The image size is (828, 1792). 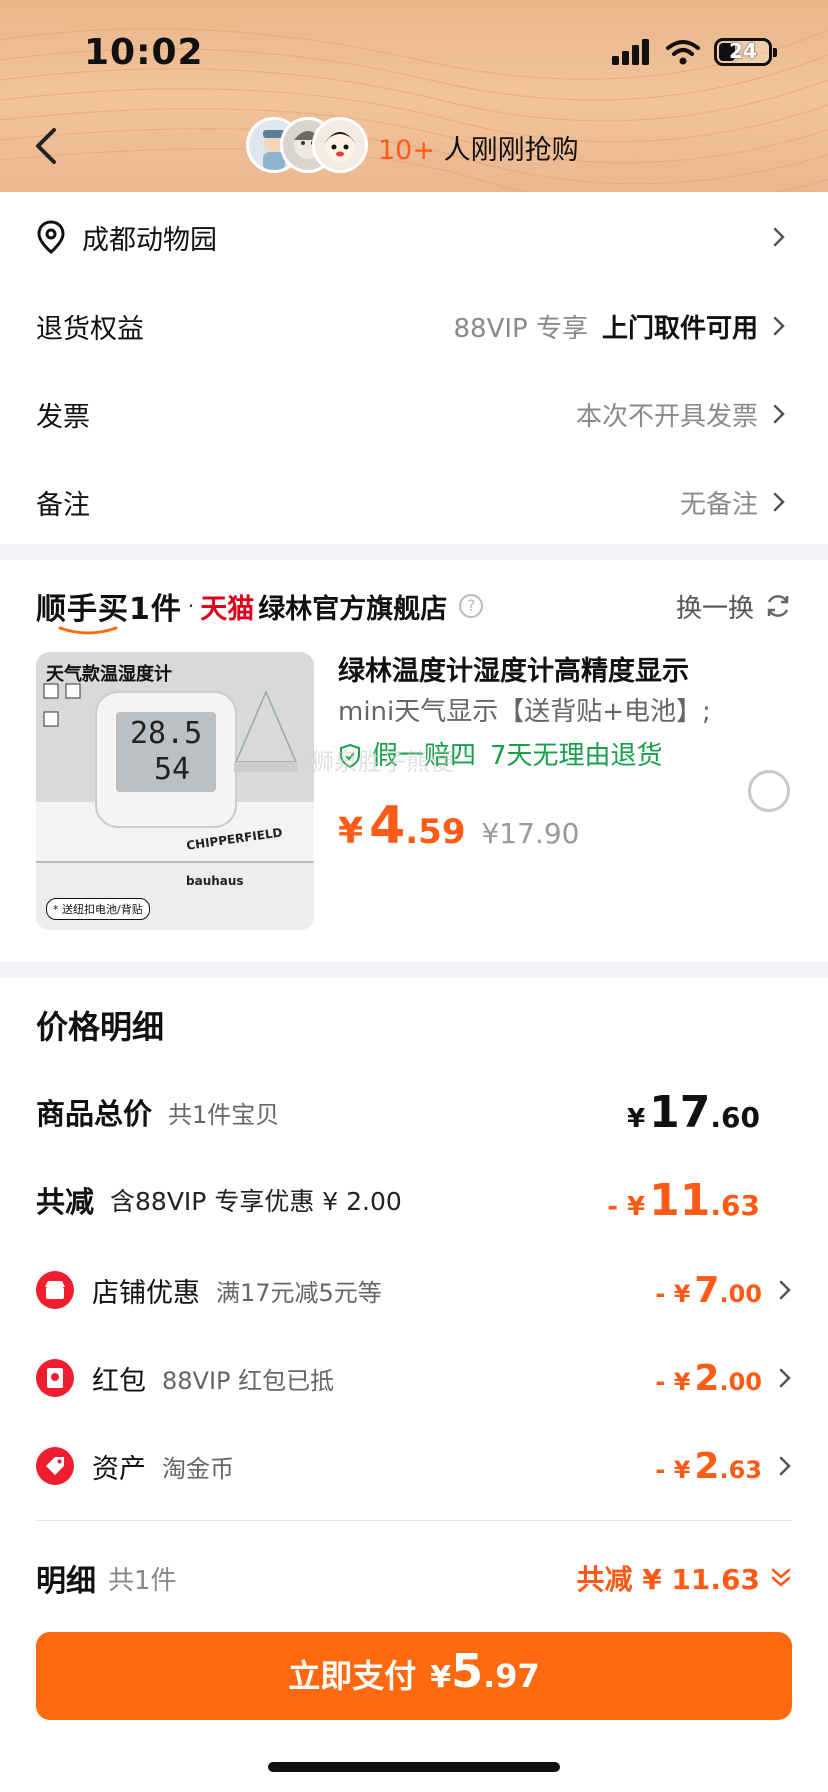 I want to click on goods-total-count: 共1件宝贝, so click(x=224, y=1114).